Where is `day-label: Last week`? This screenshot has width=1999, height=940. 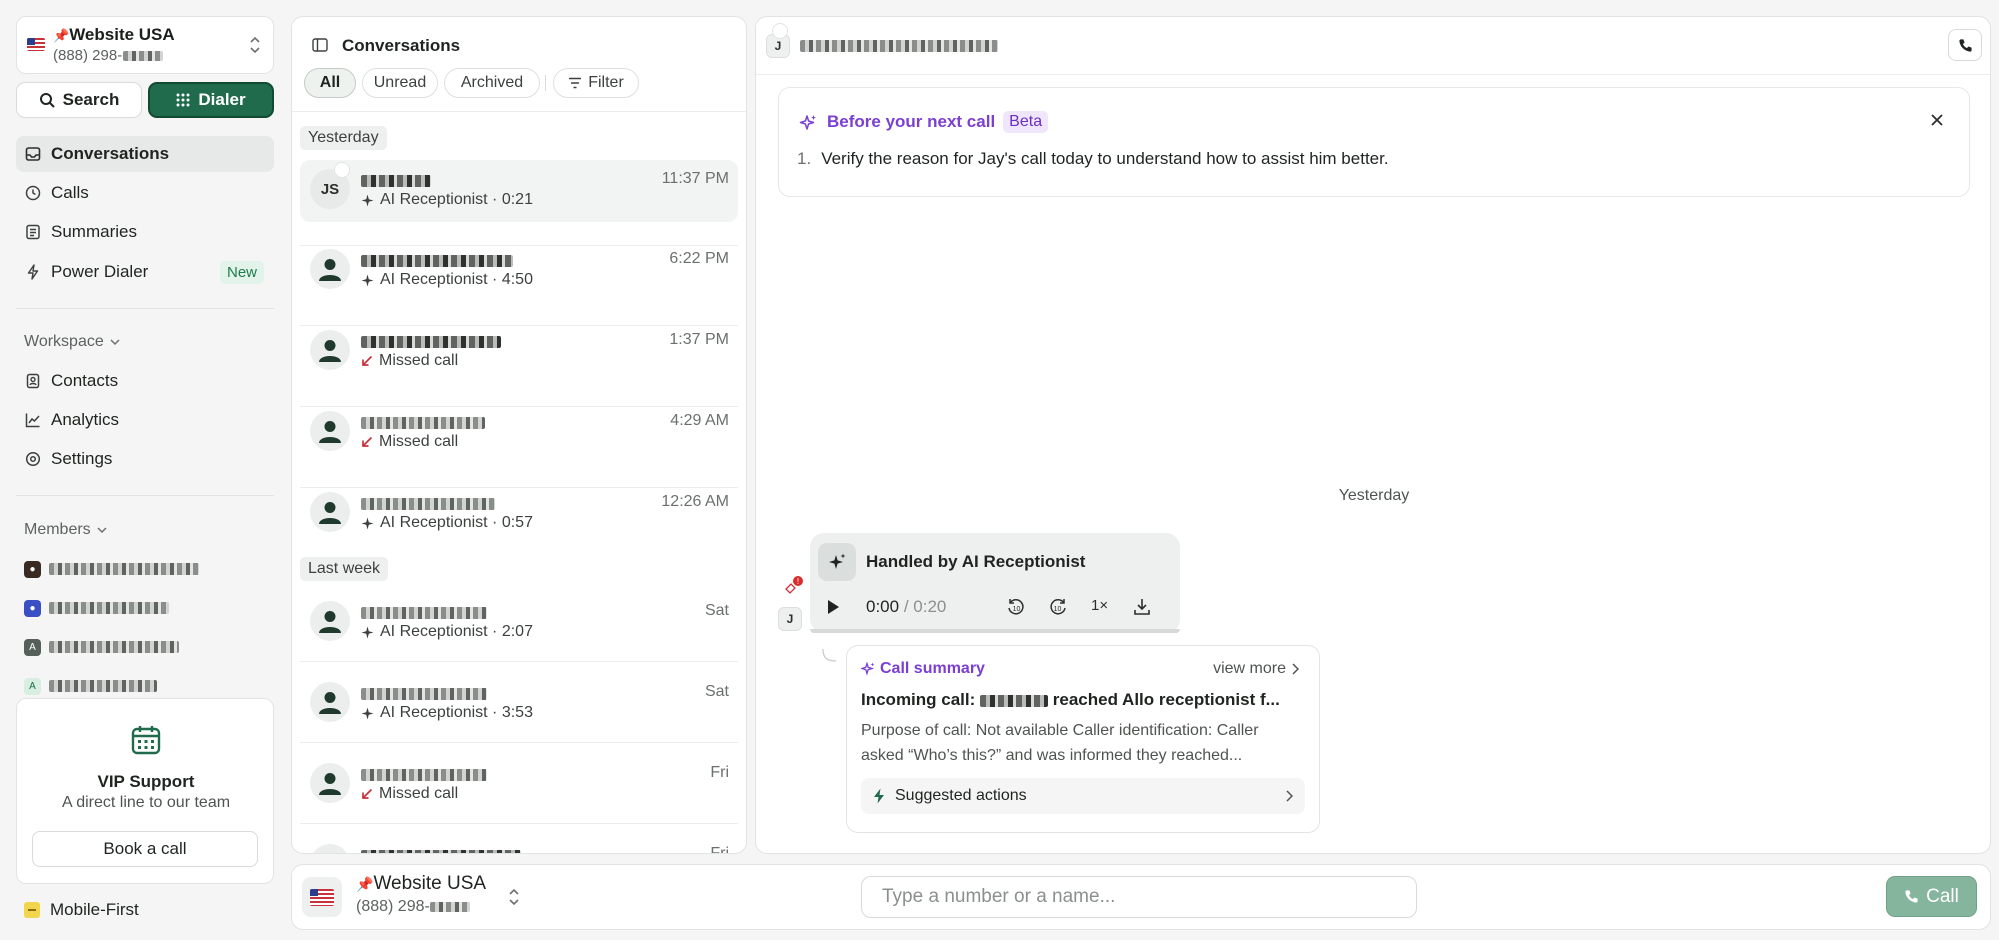
day-label: Last week is located at coordinates (344, 569).